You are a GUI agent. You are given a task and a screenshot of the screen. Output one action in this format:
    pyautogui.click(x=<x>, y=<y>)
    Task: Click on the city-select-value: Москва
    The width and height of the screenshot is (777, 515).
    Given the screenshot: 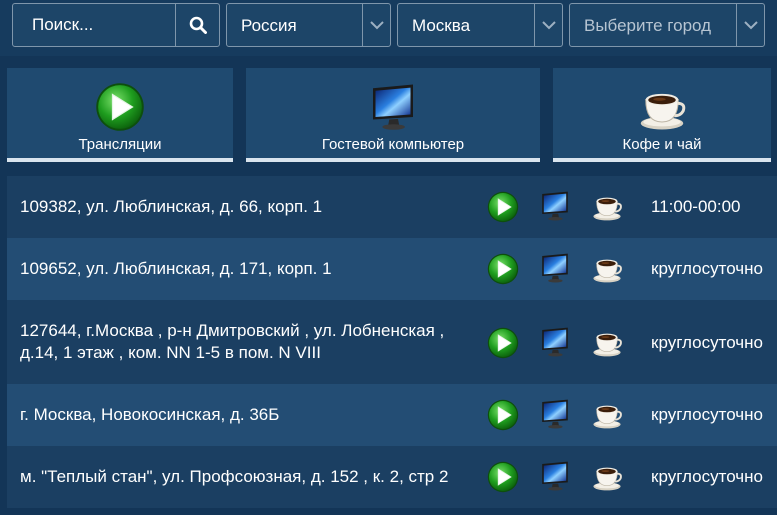 What is the action you would take?
    pyautogui.click(x=441, y=25)
    